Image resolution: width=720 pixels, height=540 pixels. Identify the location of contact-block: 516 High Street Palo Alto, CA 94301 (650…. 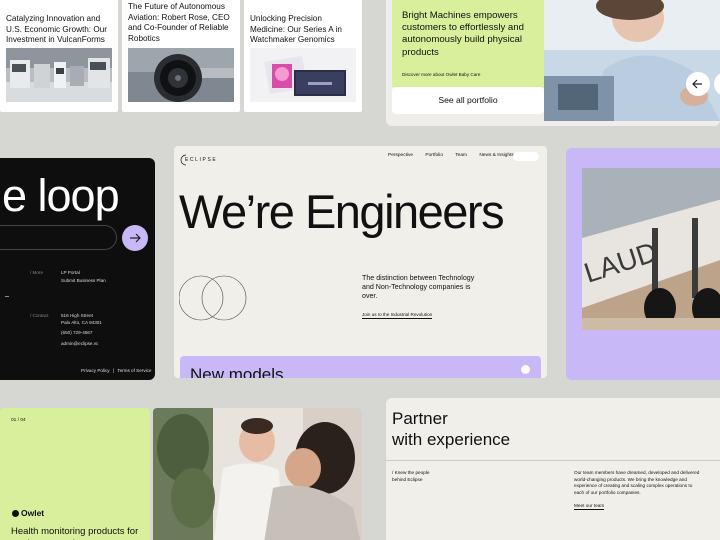
(81, 330).